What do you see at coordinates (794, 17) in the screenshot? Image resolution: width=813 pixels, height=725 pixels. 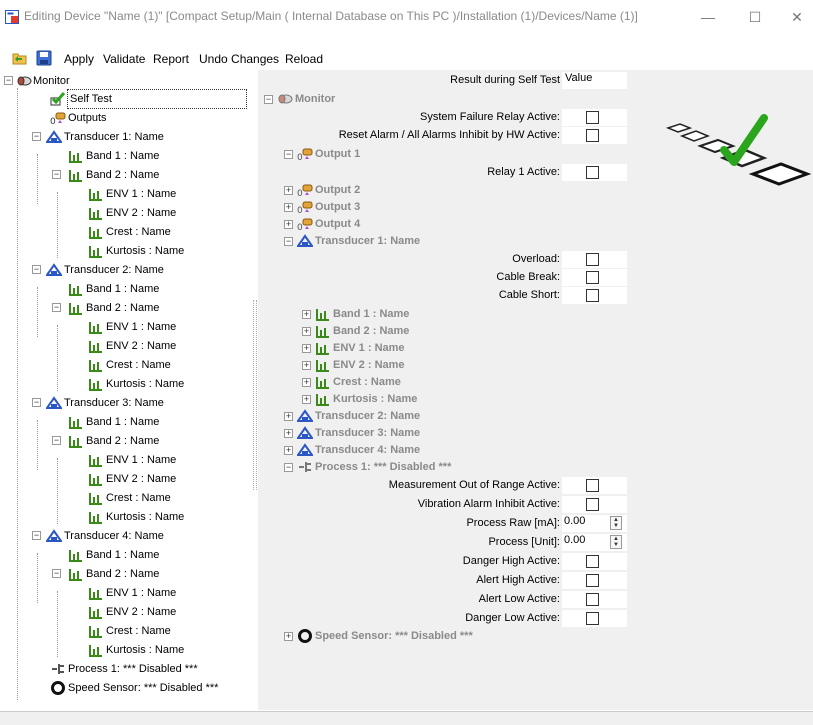 I see `close-button: ✕` at bounding box center [794, 17].